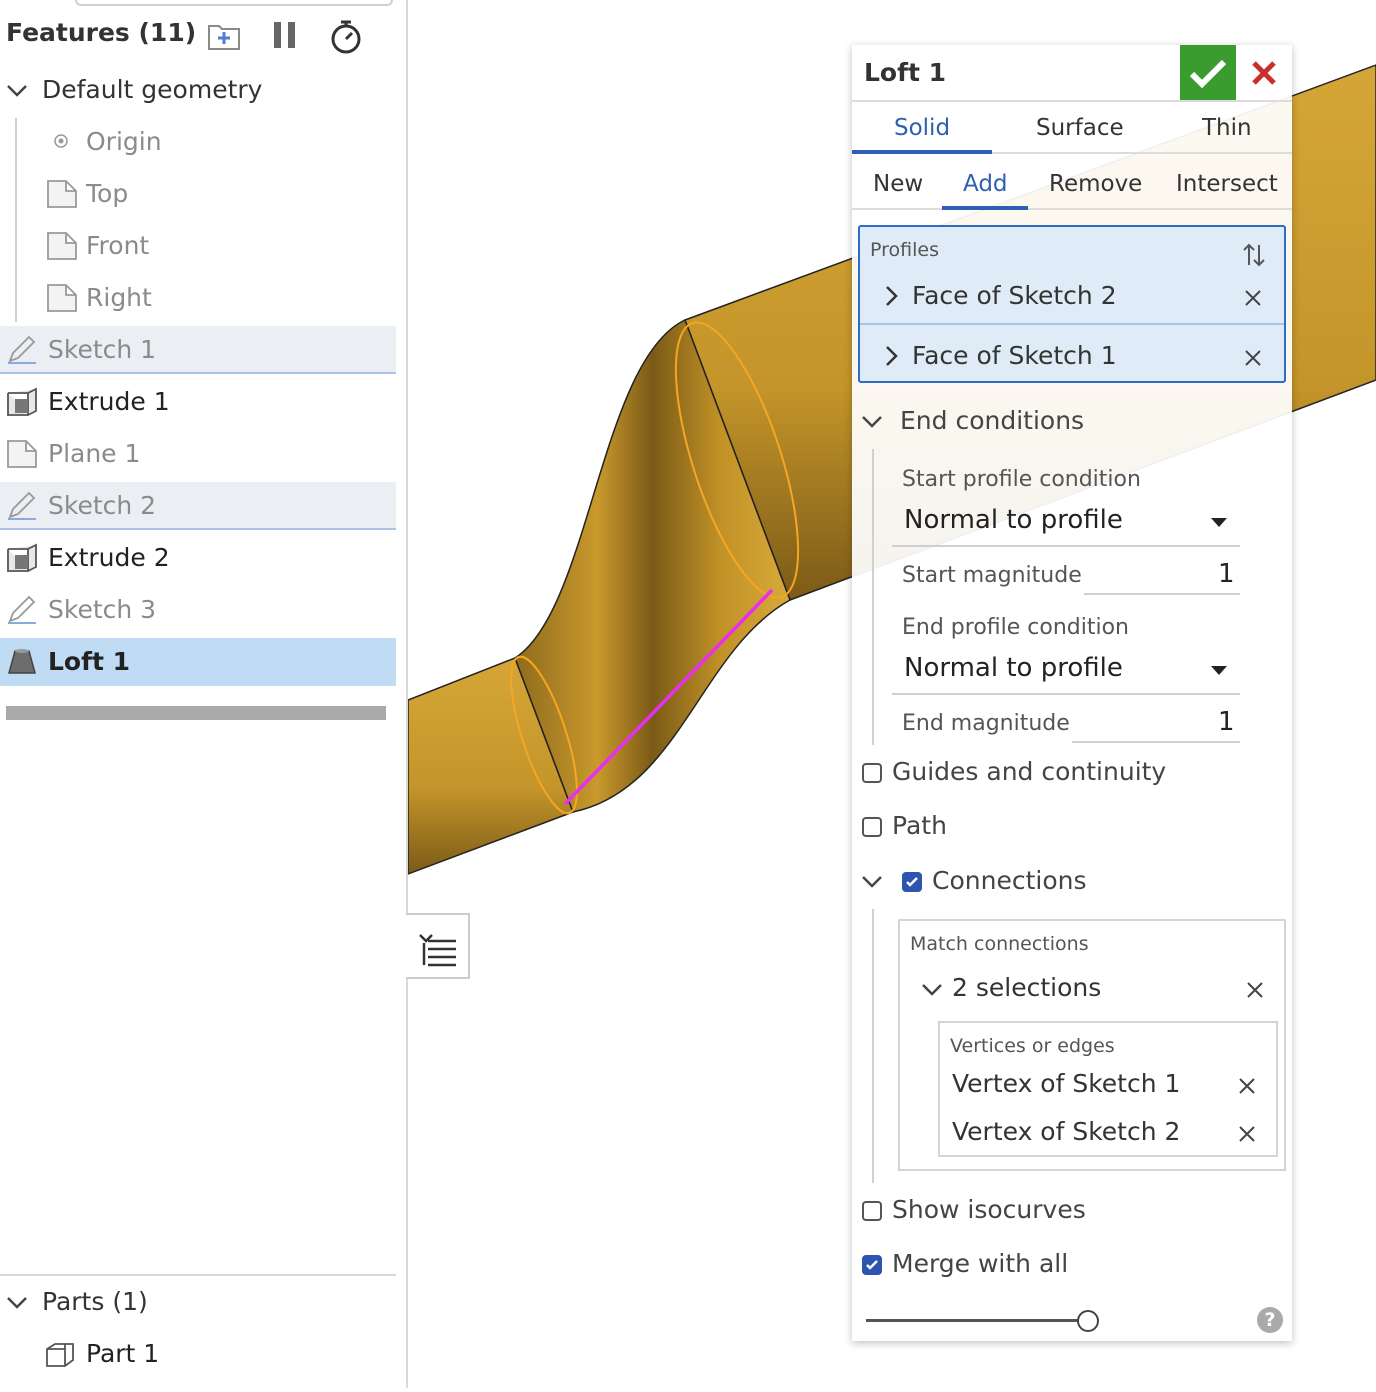  I want to click on dialog-title: Loft 1, so click(905, 72).